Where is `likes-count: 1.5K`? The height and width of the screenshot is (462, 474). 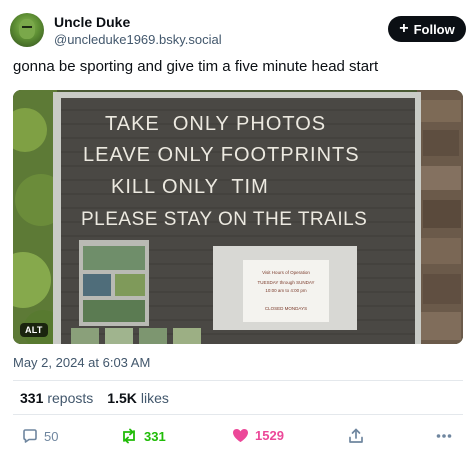 likes-count: 1.5K is located at coordinates (122, 398).